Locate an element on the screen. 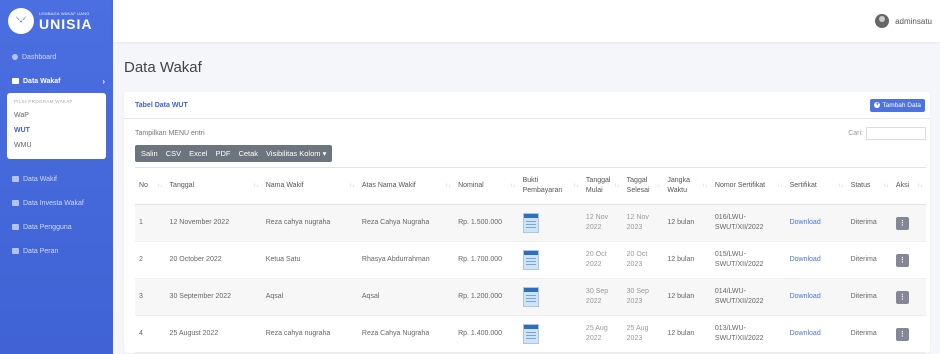  cell-aksi: ⋮ is located at coordinates (908, 223).